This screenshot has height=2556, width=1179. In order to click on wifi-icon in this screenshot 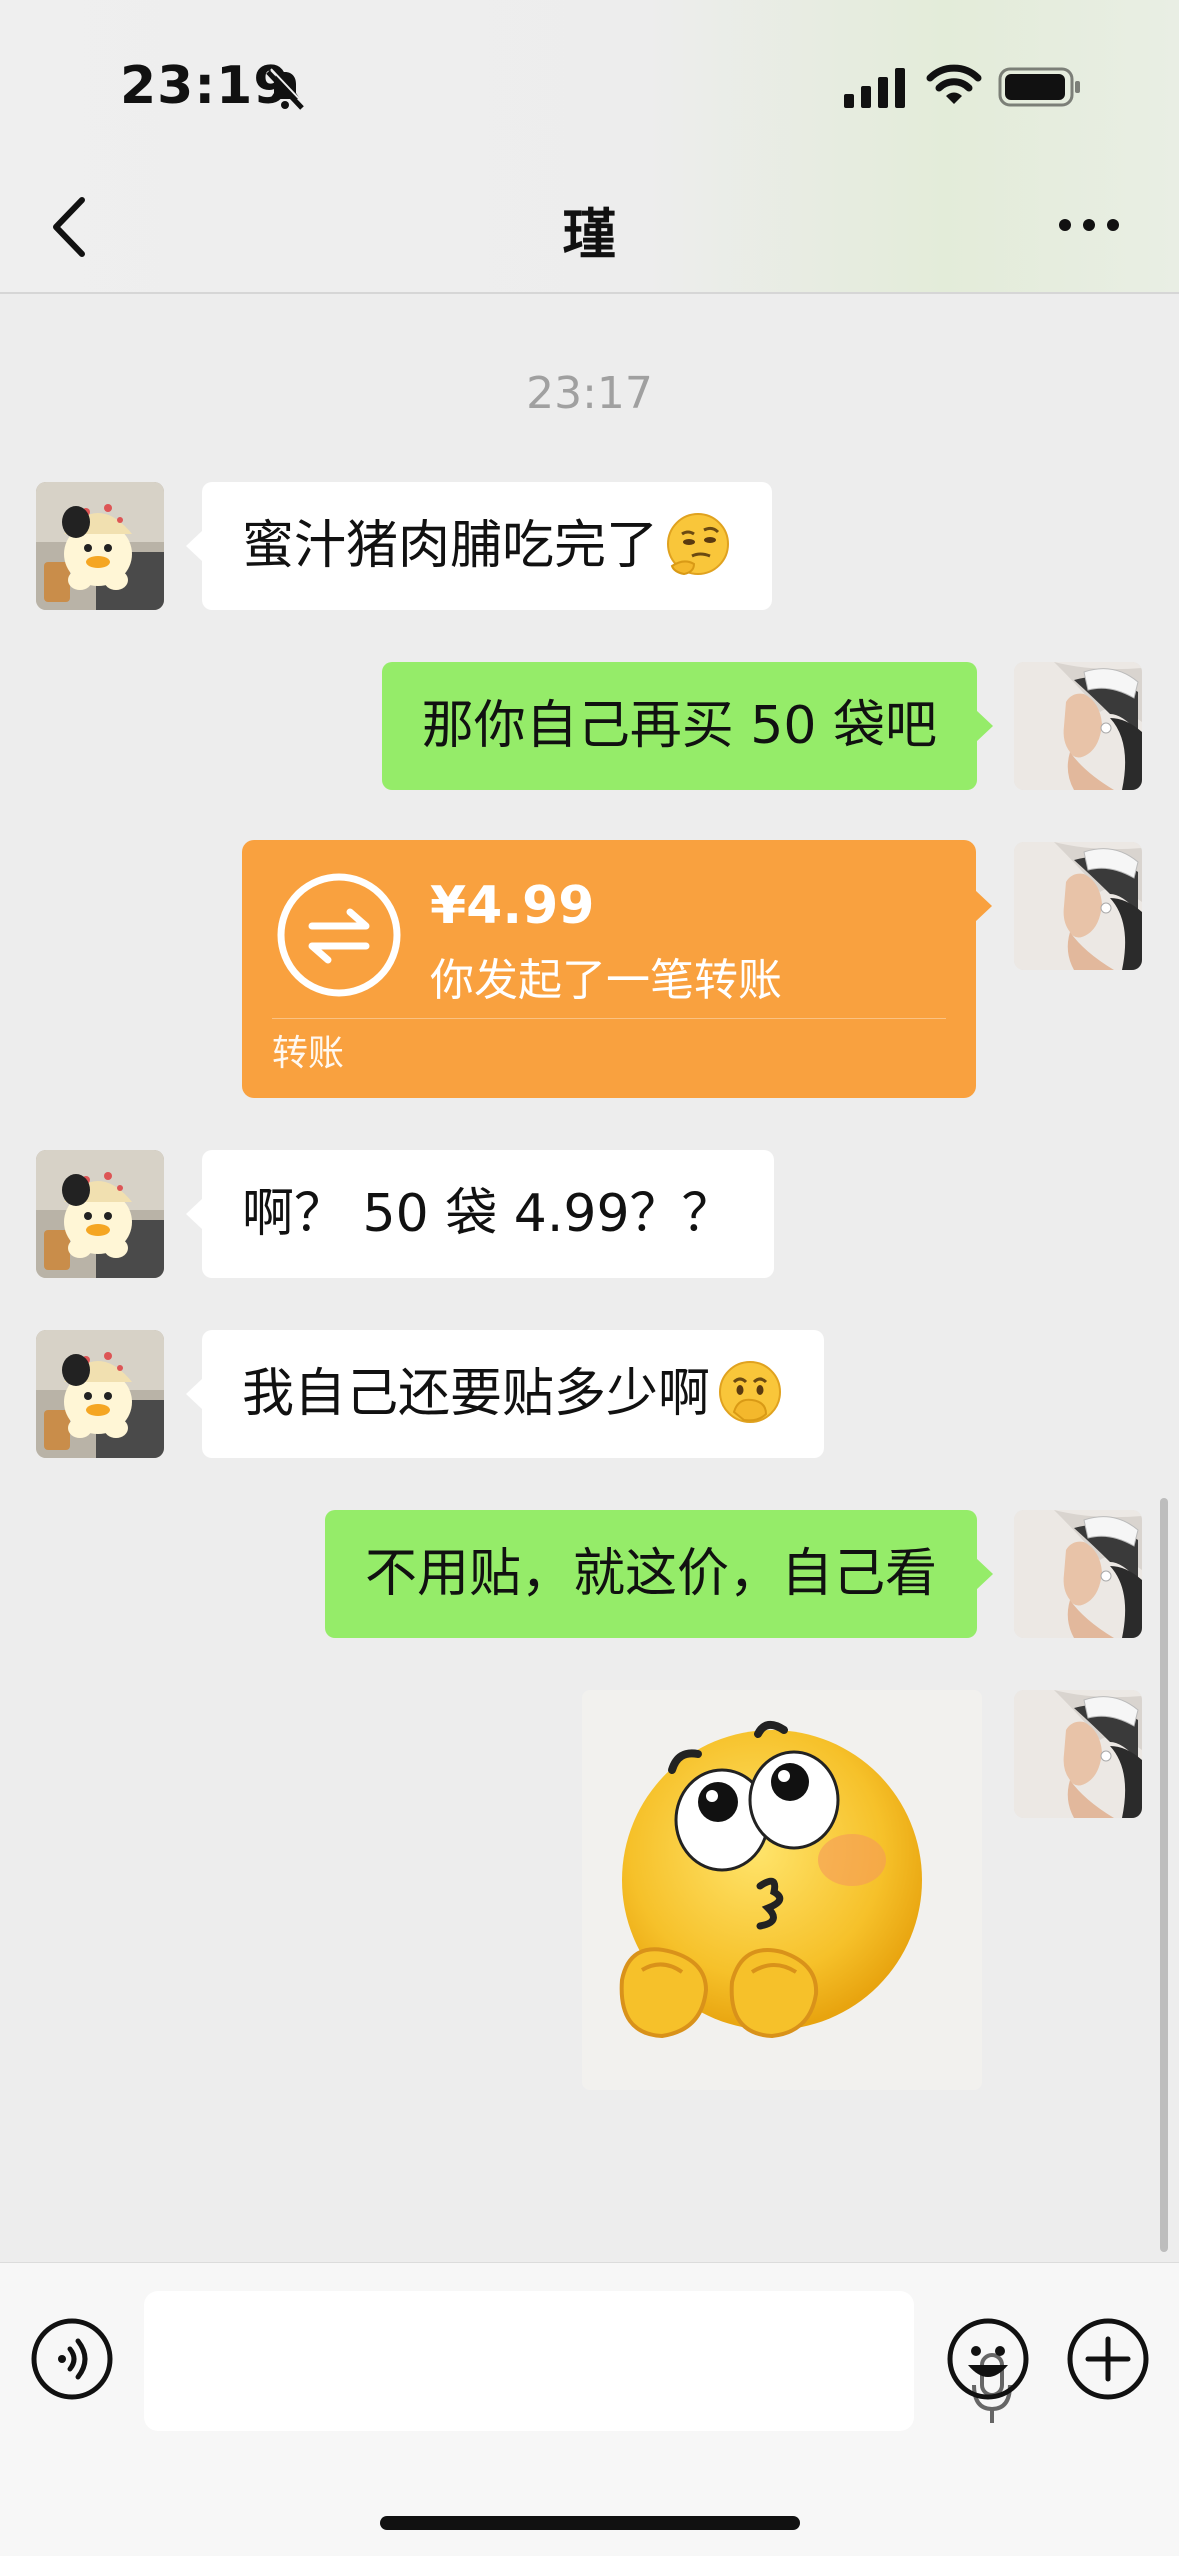, I will do `click(954, 84)`.